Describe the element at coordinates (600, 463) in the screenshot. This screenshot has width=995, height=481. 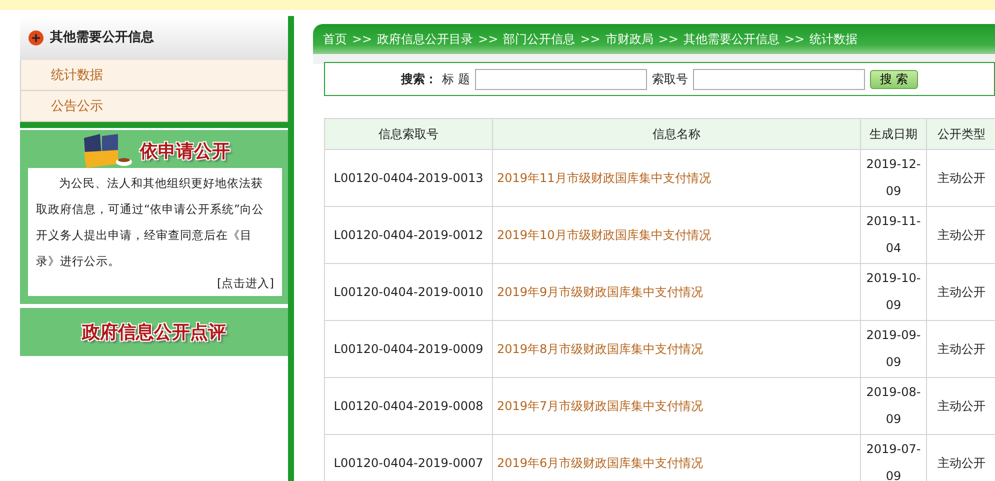
I see `document-link: 2019年6月市级财政国库集中支付情况` at that location.